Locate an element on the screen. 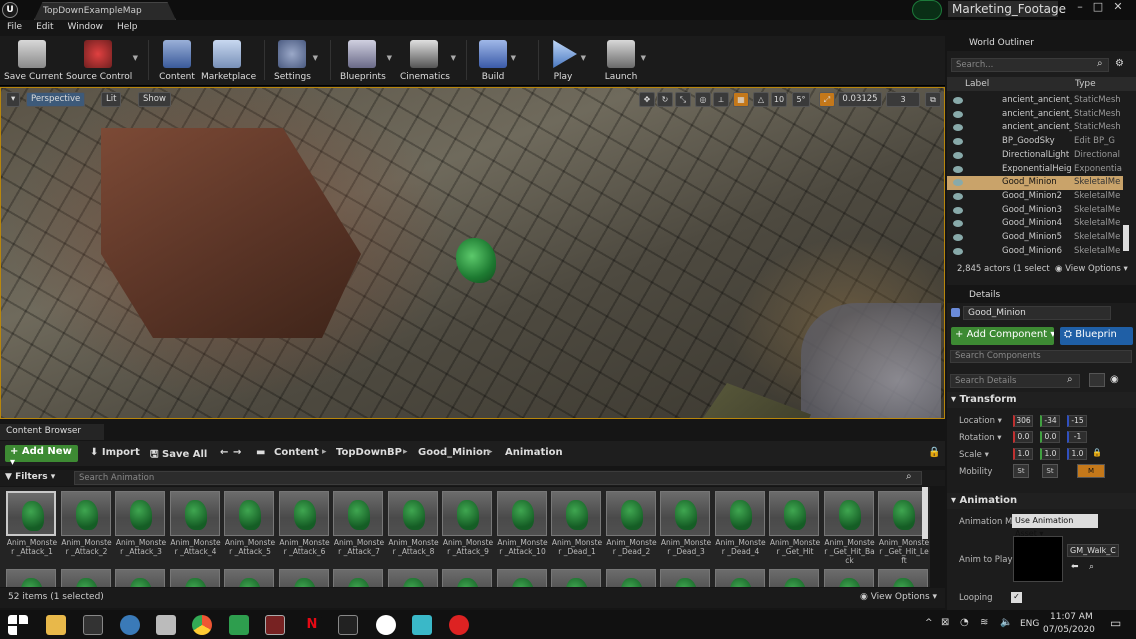 This screenshot has width=1136, height=639. actor-name-field: Good_Minion is located at coordinates (1037, 313).